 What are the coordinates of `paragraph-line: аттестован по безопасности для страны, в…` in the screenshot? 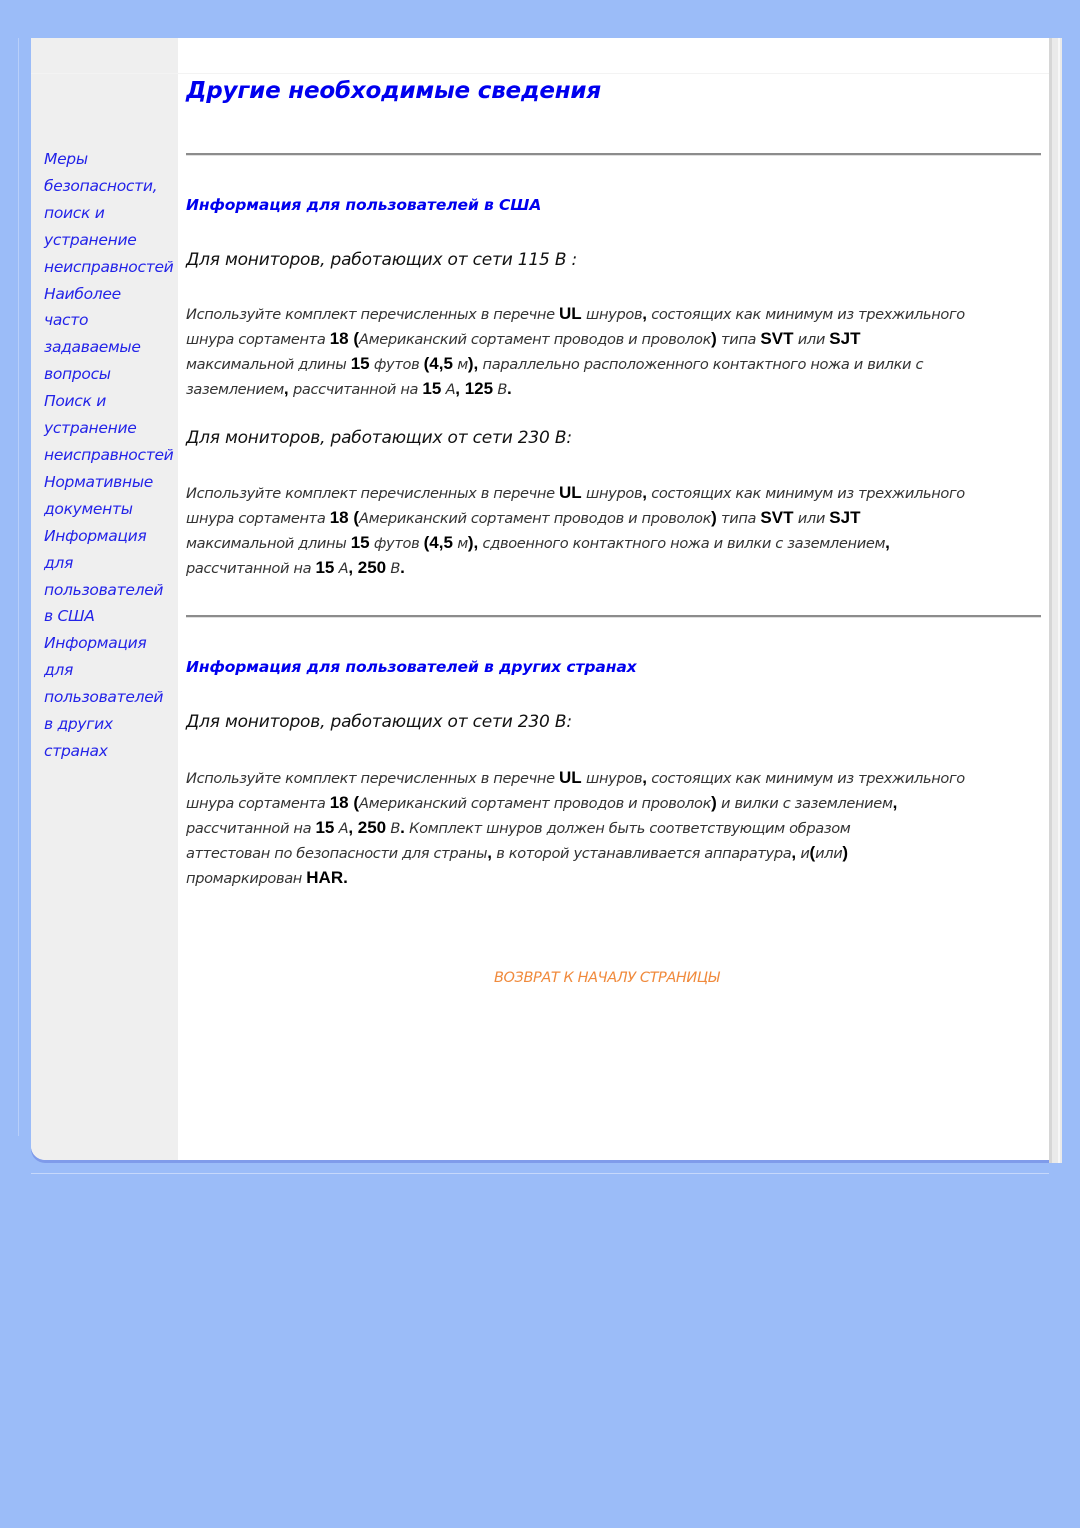 It's located at (613, 853).